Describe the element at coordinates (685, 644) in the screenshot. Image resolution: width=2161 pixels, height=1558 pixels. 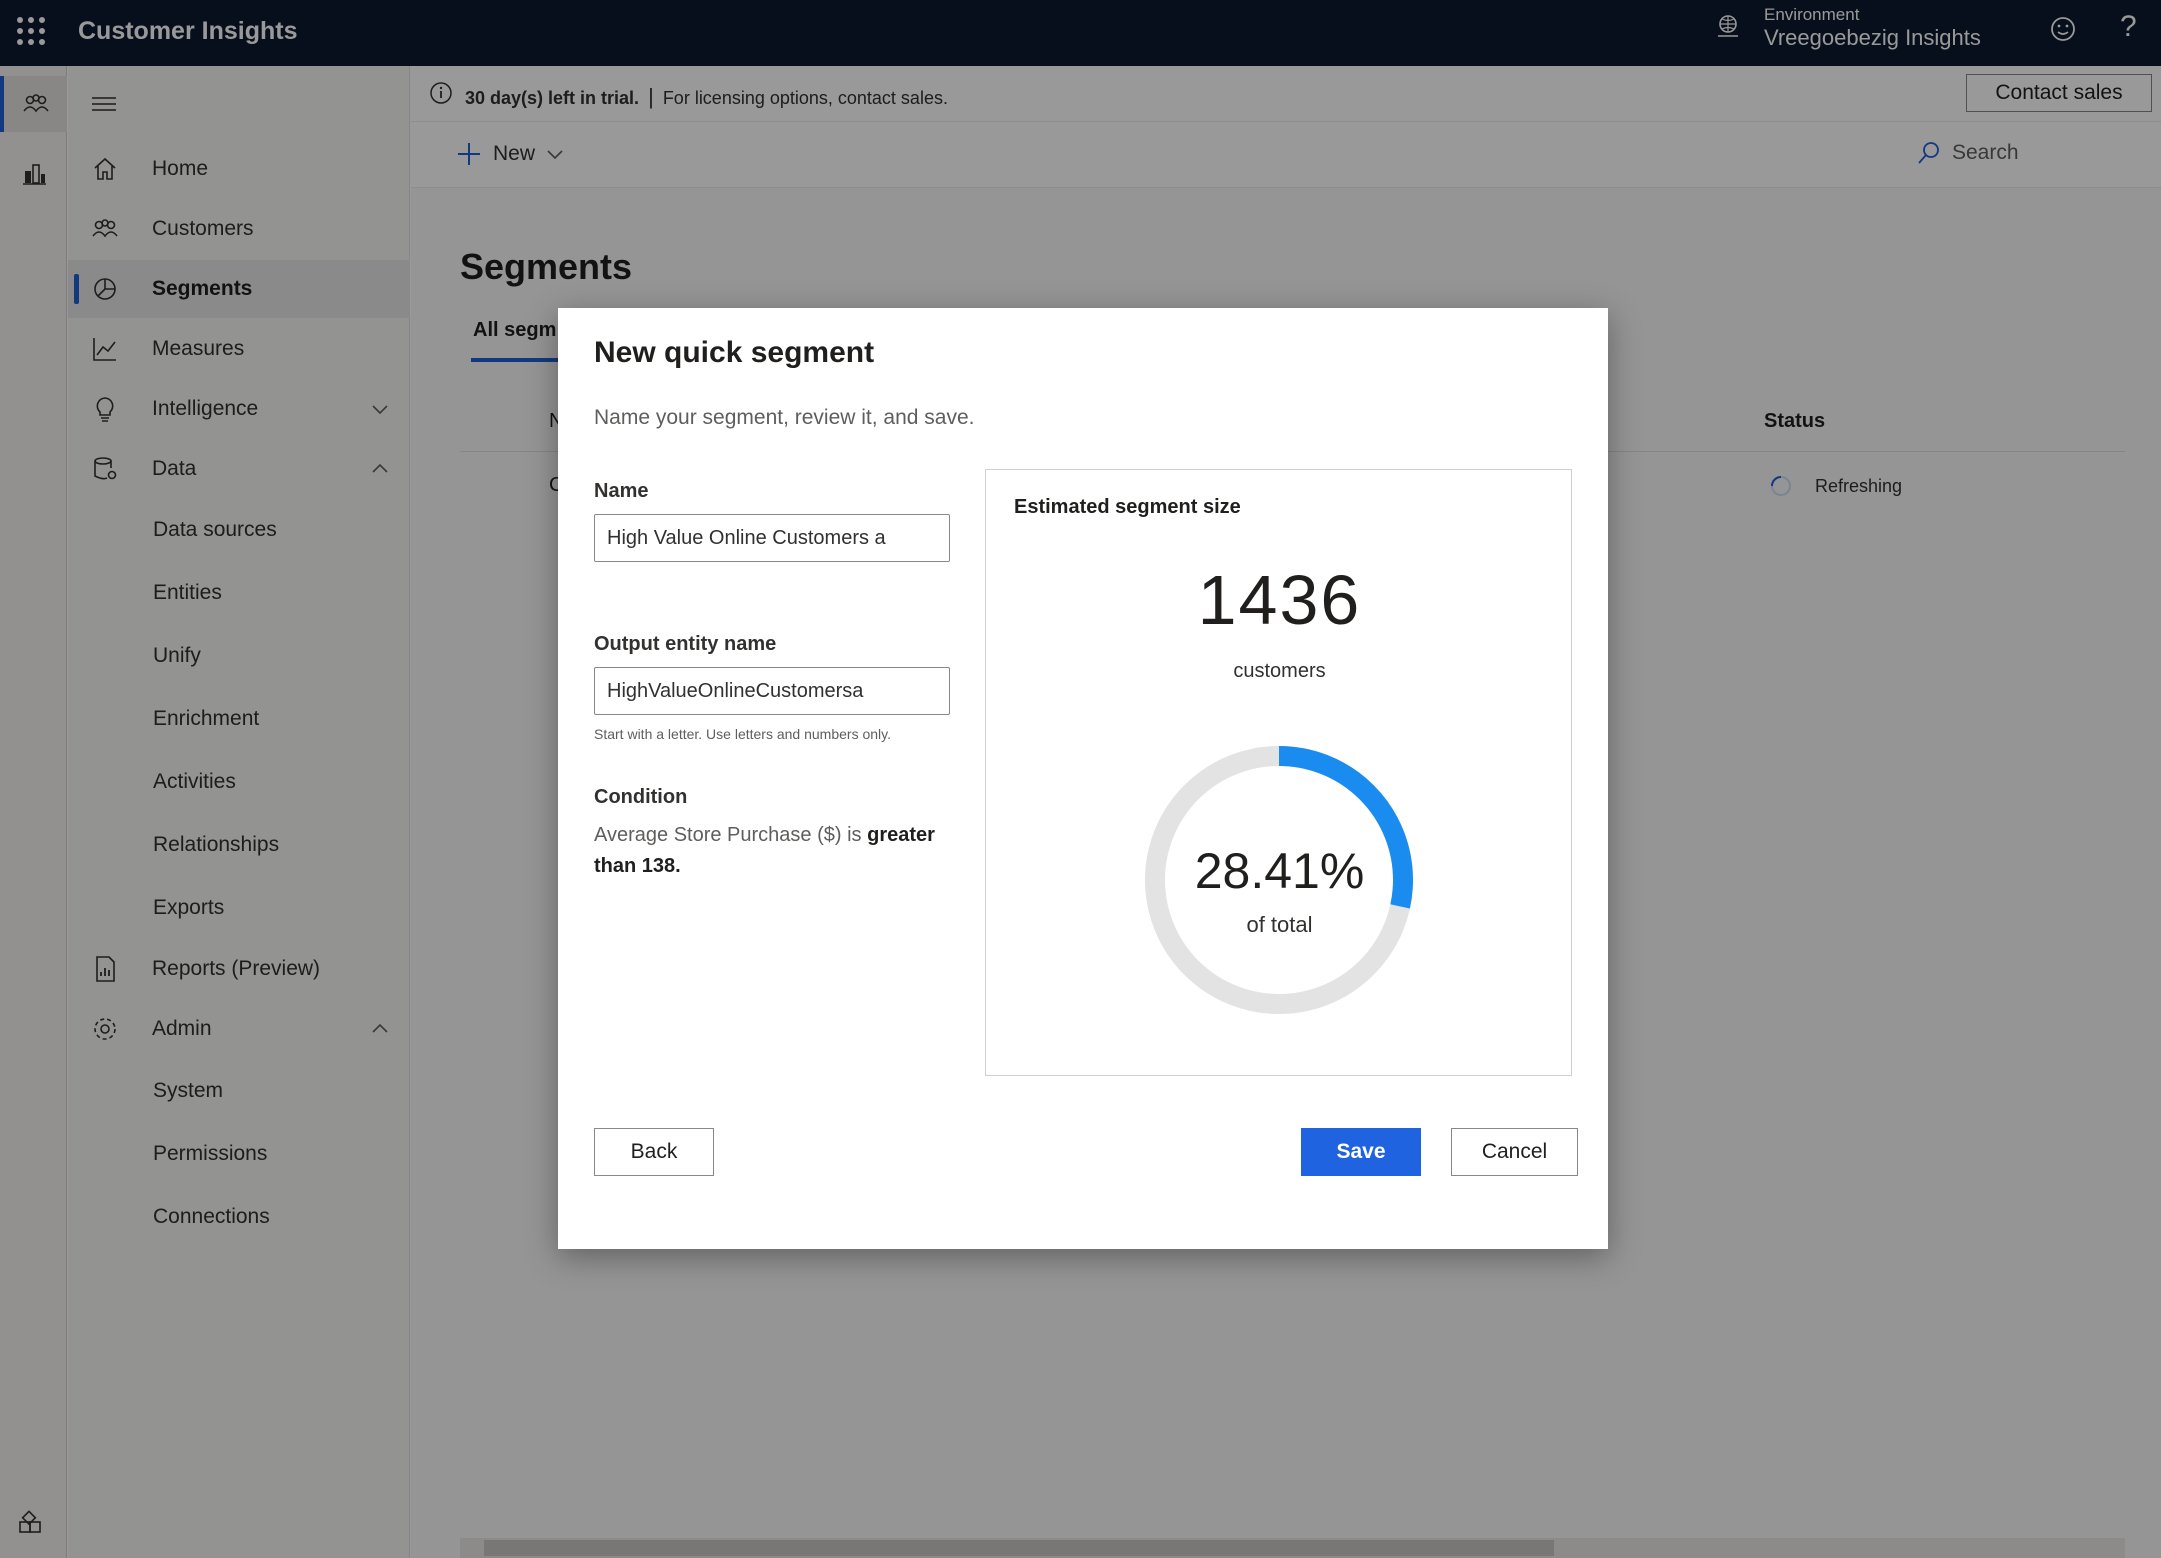
I see `output-entity-label: Output entity name` at that location.